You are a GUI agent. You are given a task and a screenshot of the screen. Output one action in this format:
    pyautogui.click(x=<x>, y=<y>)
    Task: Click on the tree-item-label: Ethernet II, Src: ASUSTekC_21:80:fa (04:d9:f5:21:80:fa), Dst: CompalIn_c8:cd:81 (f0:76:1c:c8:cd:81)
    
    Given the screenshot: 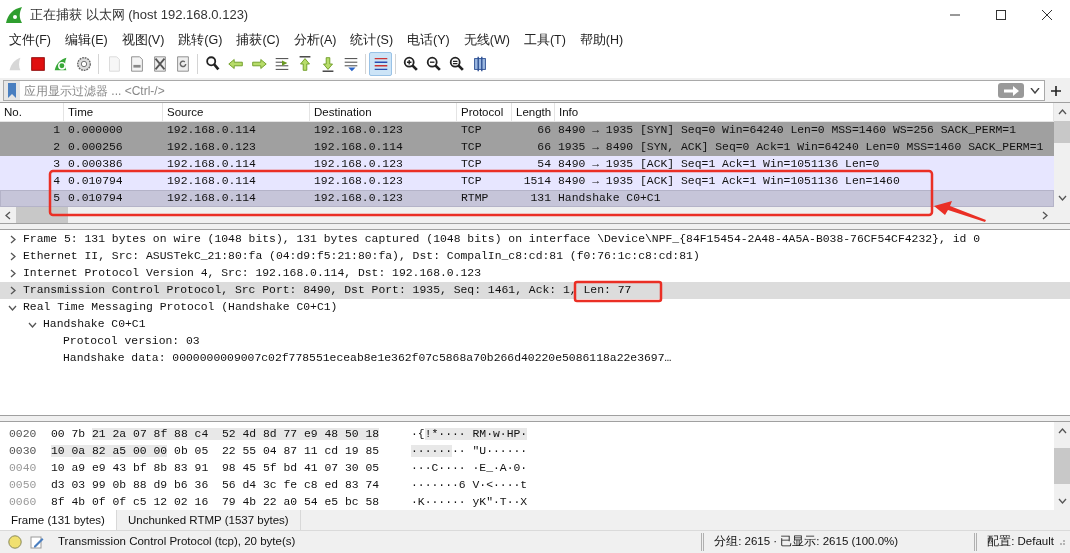 What is the action you would take?
    pyautogui.click(x=361, y=256)
    